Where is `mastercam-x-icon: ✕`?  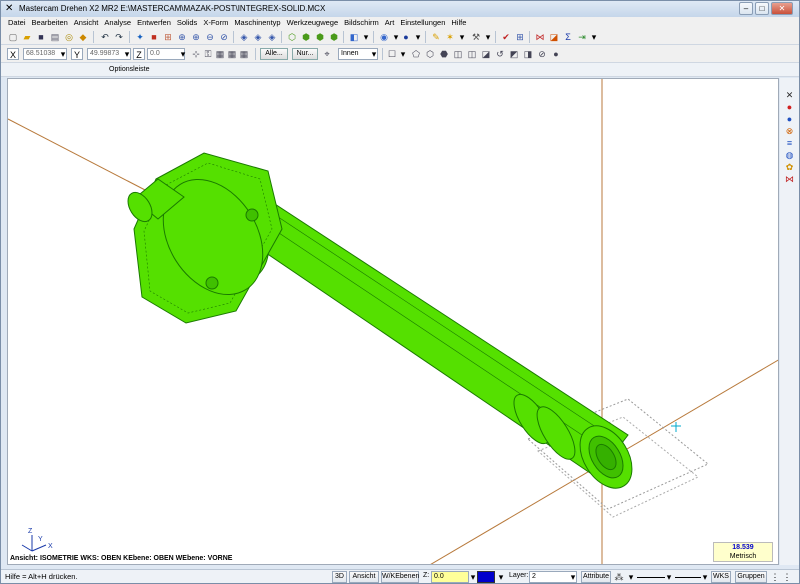 mastercam-x-icon: ✕ is located at coordinates (789, 95).